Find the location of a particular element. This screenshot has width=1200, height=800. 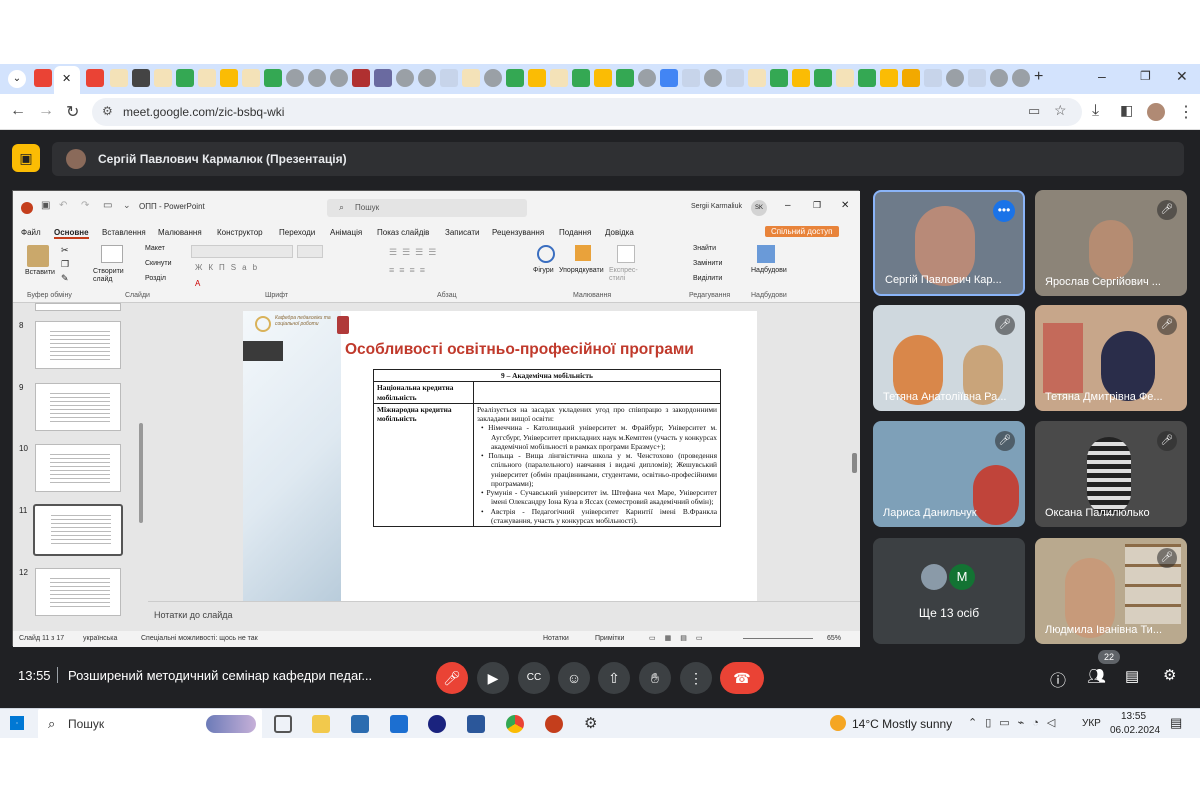

section-button: Розділ is located at coordinates (155, 278).